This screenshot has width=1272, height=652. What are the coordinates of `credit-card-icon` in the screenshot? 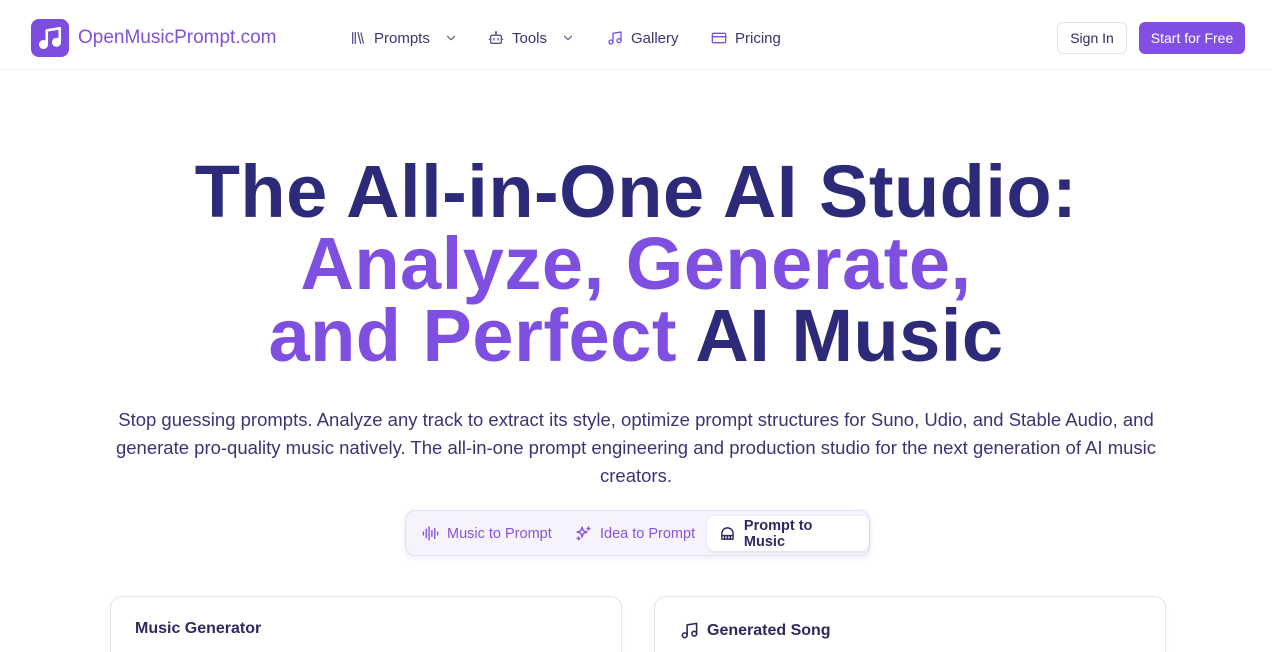 It's located at (719, 38).